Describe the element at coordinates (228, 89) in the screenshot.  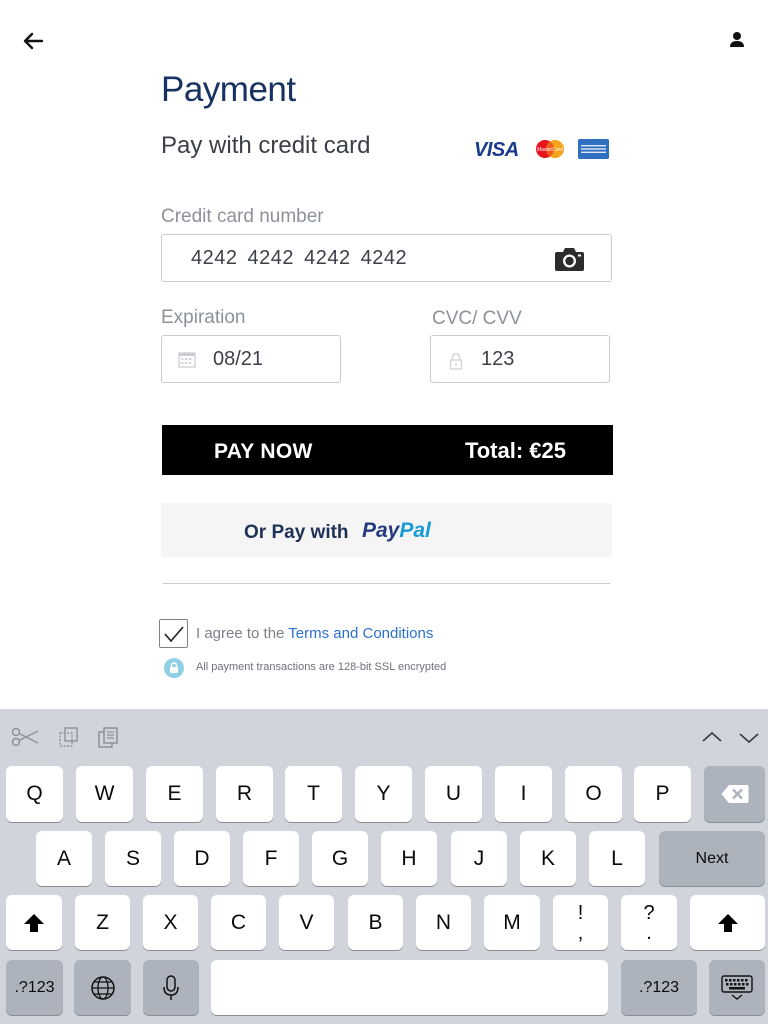
I see `page-title: Payment` at that location.